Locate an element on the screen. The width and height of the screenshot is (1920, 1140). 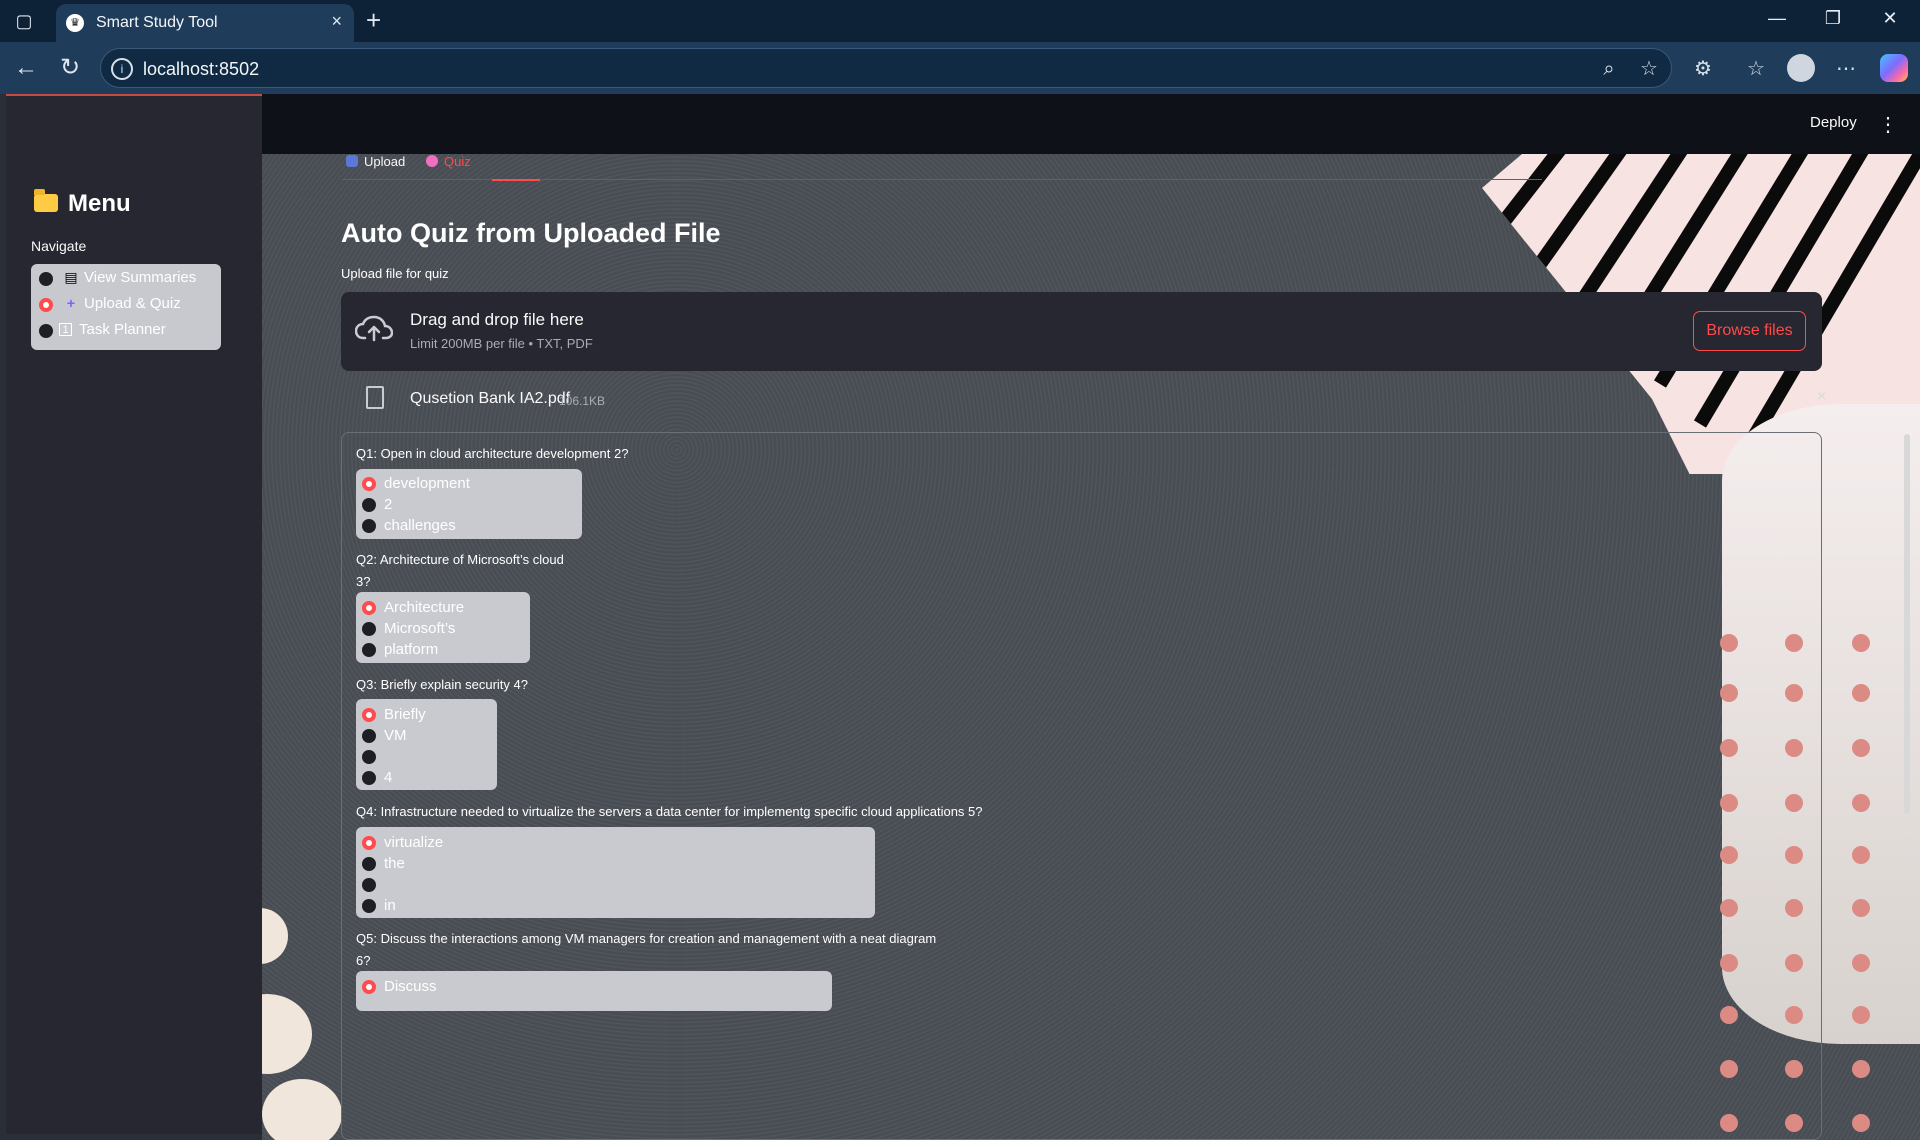
close-window-icon: ✕ is located at coordinates (1890, 18).